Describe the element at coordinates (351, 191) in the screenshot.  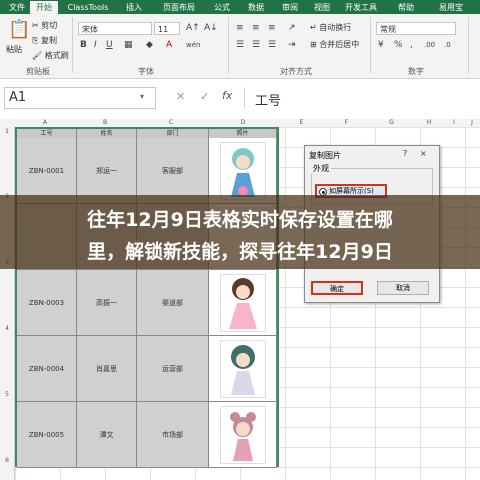
I see `as-shown-on-screen-label: 如屏幕所示(S)` at that location.